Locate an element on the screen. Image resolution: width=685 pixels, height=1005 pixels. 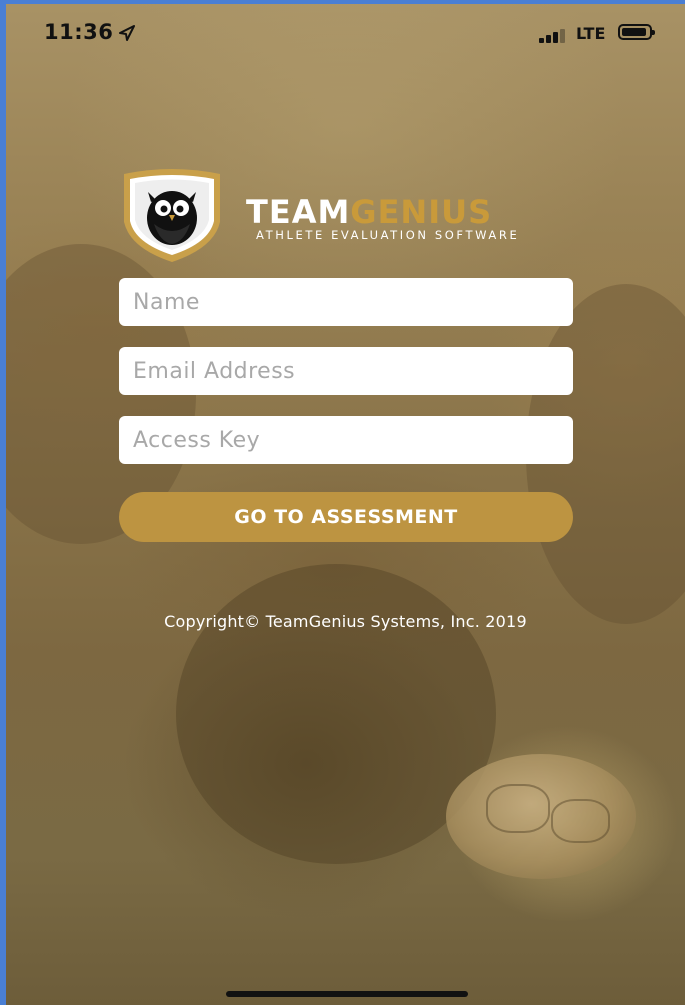
home-indicator is located at coordinates (347, 994).